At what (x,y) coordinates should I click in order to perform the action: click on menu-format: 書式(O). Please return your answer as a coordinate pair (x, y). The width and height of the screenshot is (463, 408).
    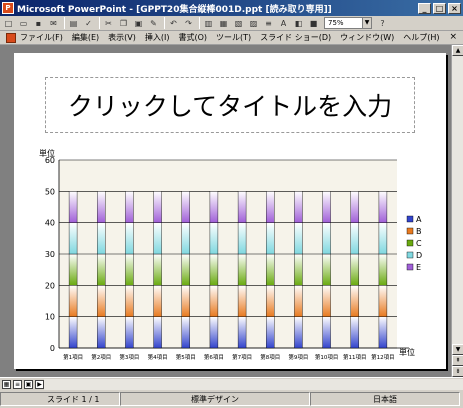
    Looking at the image, I should click on (192, 37).